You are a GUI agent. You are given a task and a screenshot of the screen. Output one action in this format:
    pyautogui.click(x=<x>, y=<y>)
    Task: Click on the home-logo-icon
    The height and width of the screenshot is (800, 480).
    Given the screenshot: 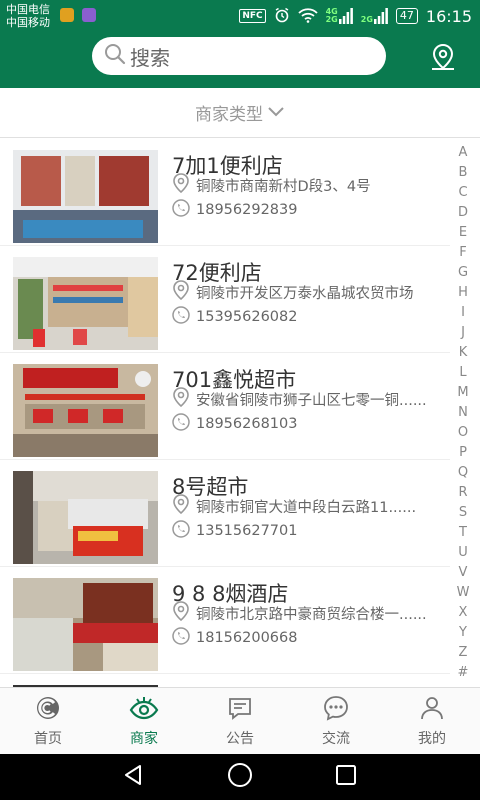 What is the action you would take?
    pyautogui.click(x=48, y=710)
    